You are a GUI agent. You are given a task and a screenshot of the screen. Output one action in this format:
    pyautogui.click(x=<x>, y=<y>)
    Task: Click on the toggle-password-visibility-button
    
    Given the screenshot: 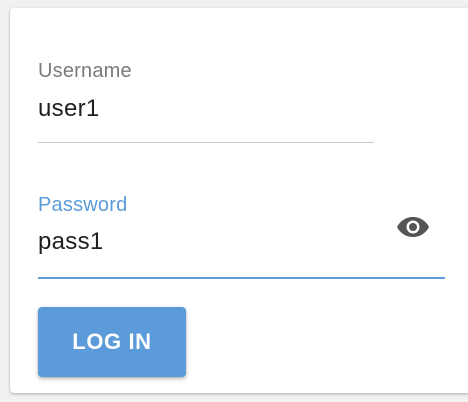 What is the action you would take?
    pyautogui.click(x=413, y=227)
    